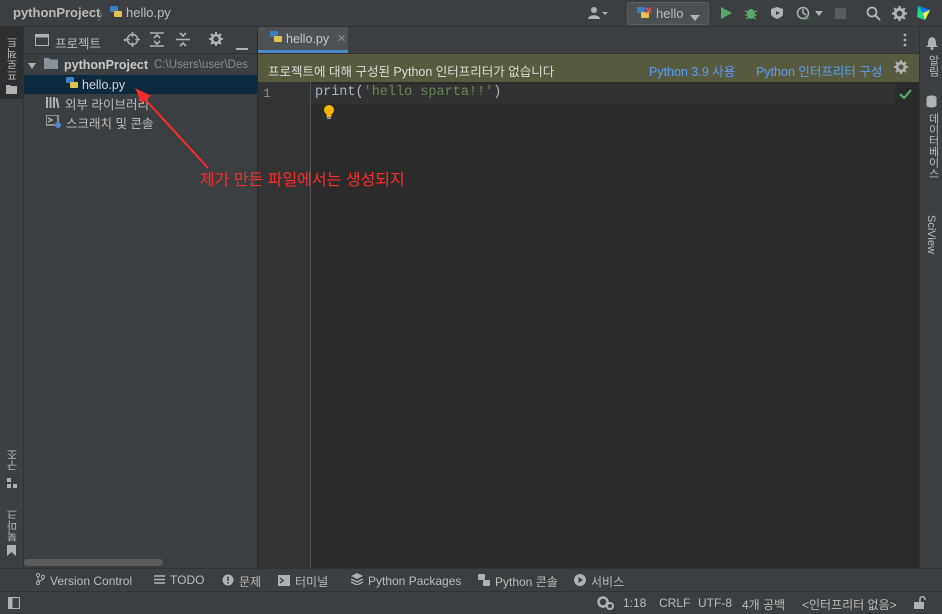  Describe the element at coordinates (302, 180) in the screenshot. I see `annotation-text: 제가 만든 파일에서는 생성되지` at that location.